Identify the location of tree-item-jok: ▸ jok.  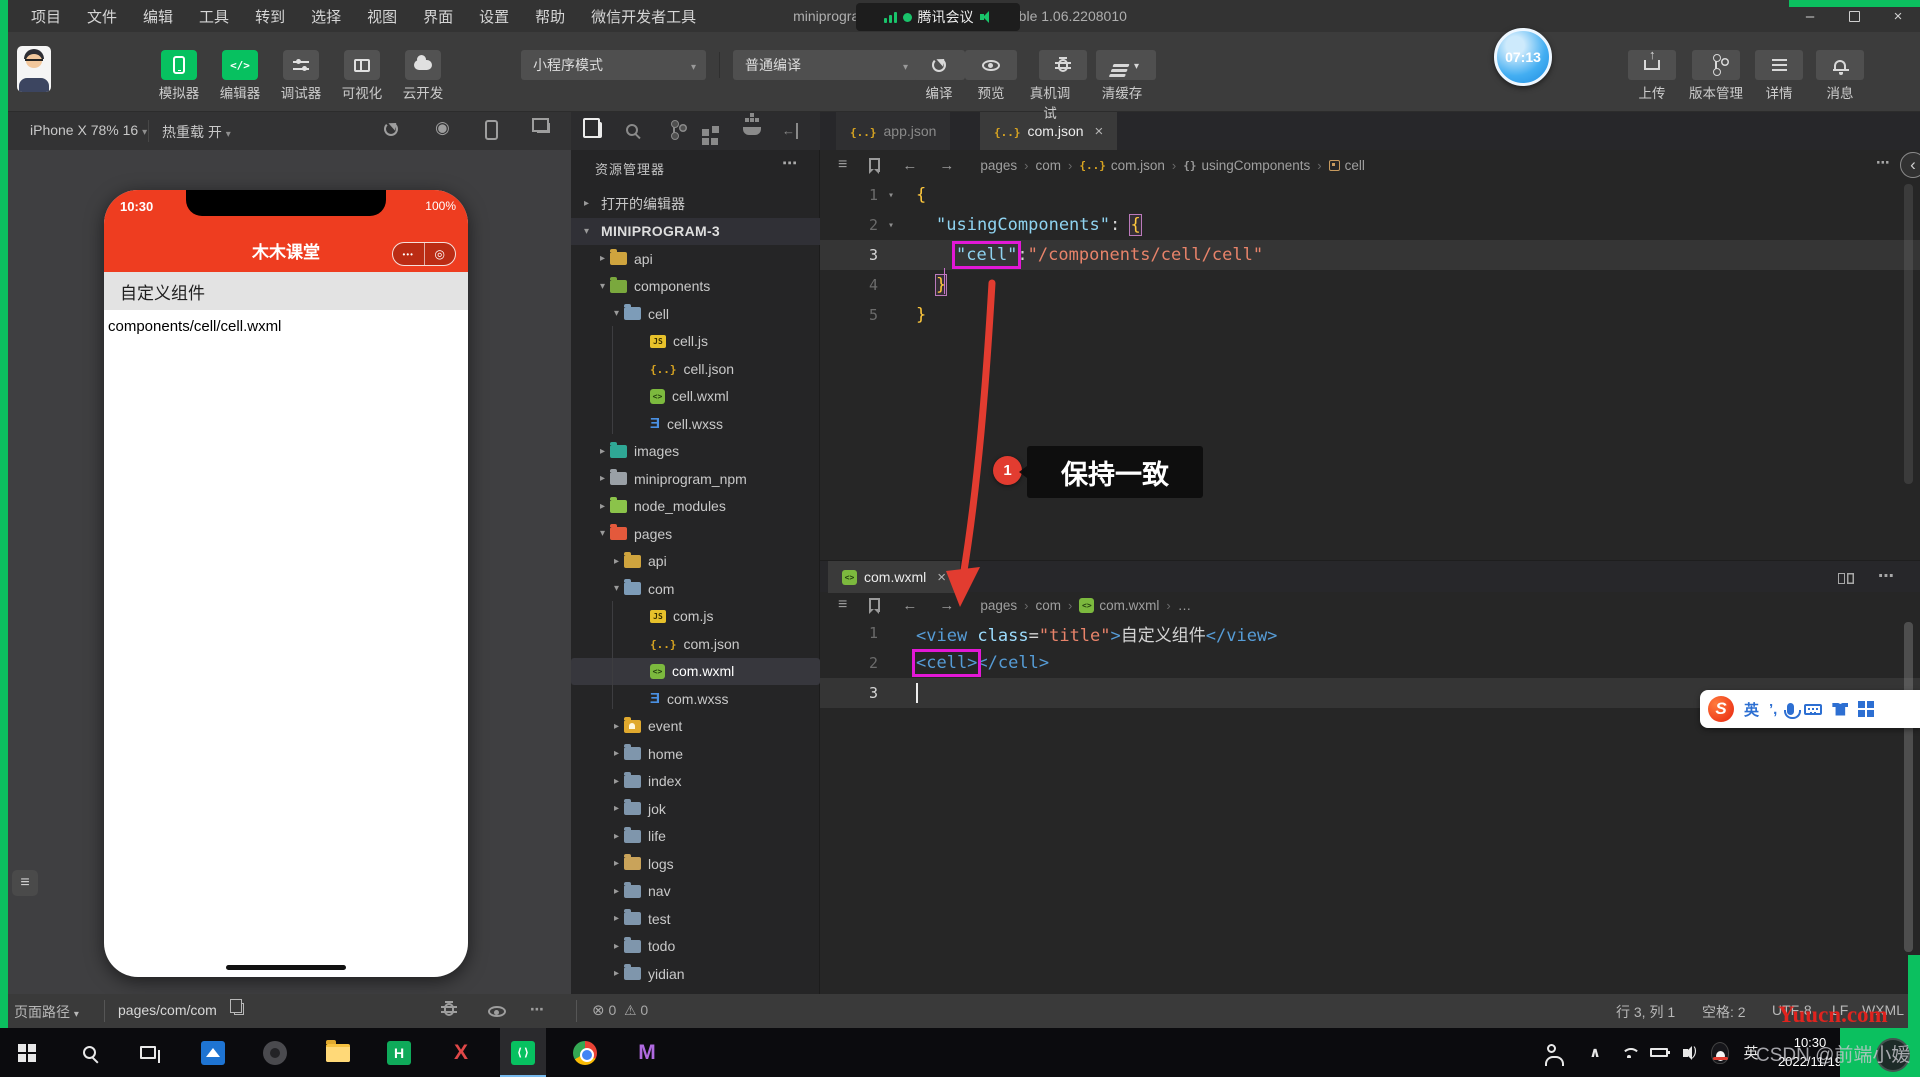
(695, 809).